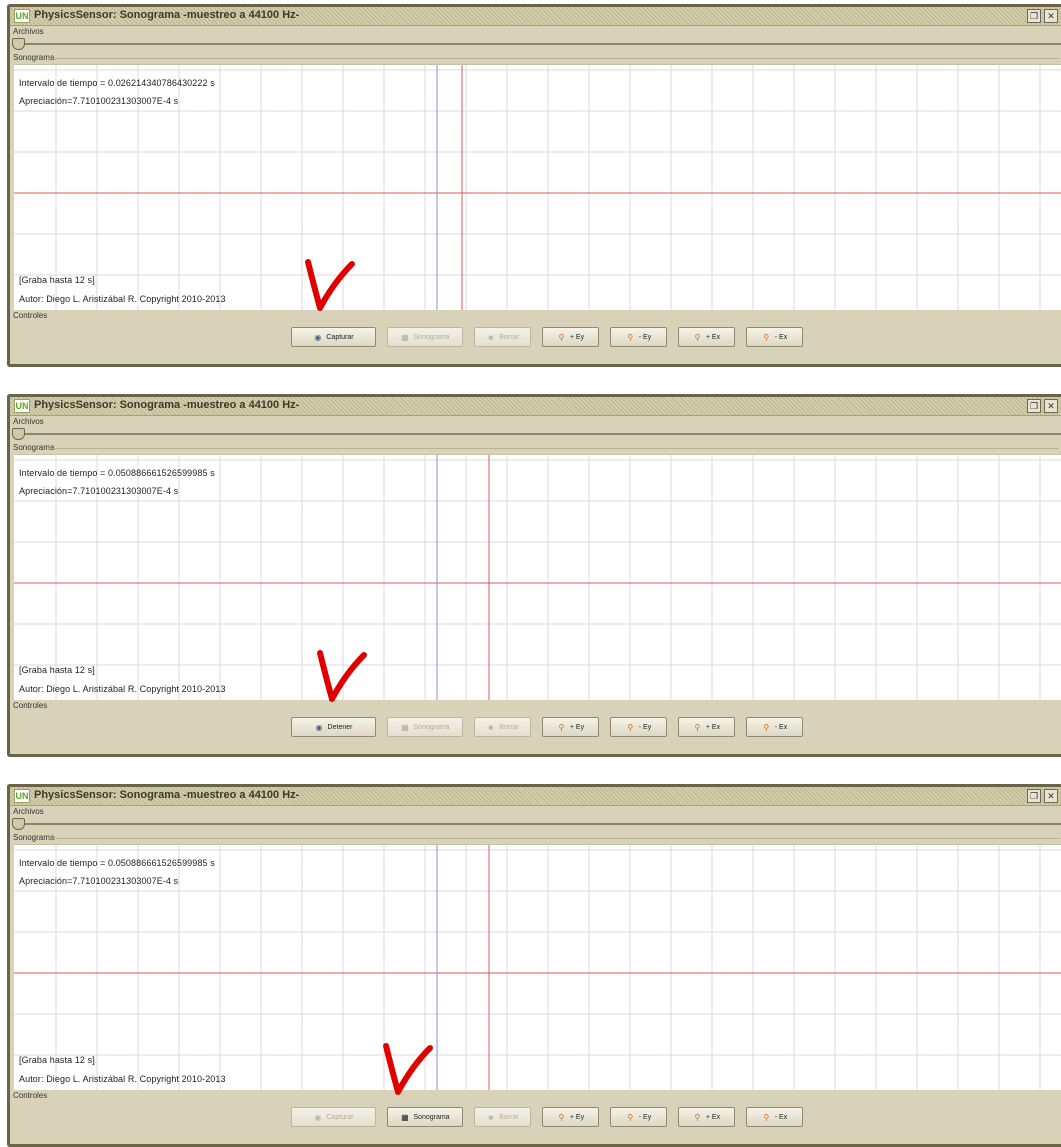 This screenshot has height=1147, width=1061. I want to click on window-controls: ❐ ✕, so click(1042, 406).